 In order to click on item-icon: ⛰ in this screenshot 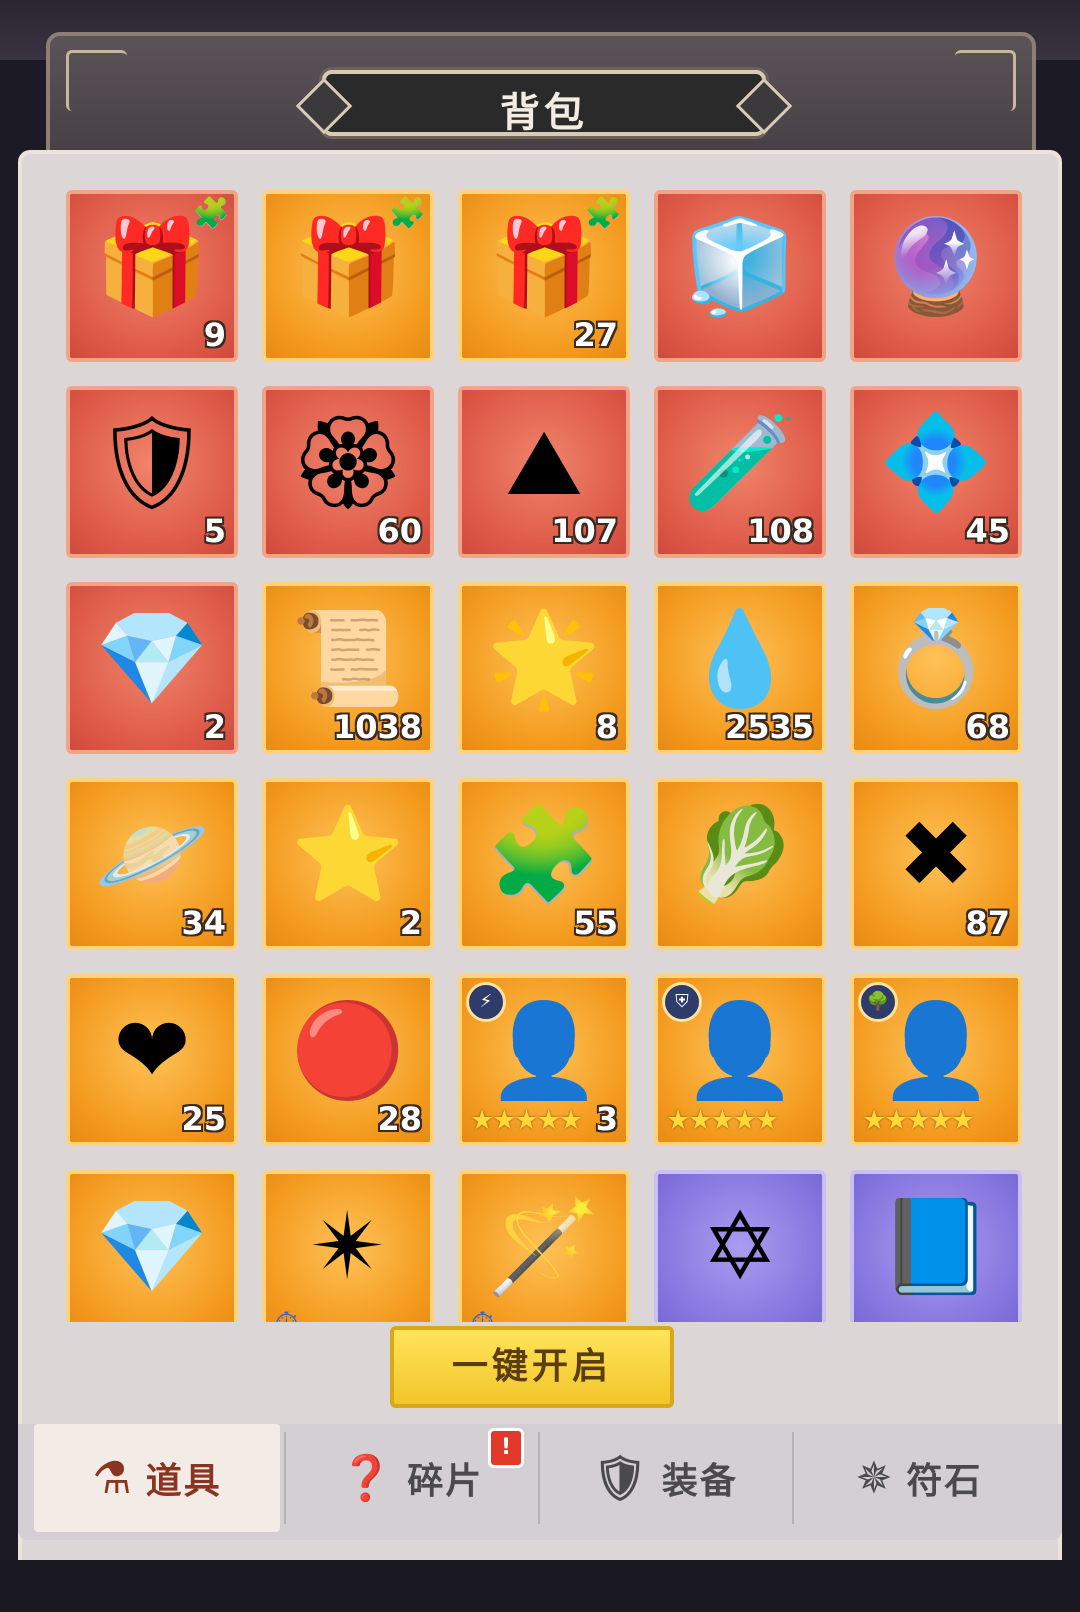, I will do `click(544, 462)`.